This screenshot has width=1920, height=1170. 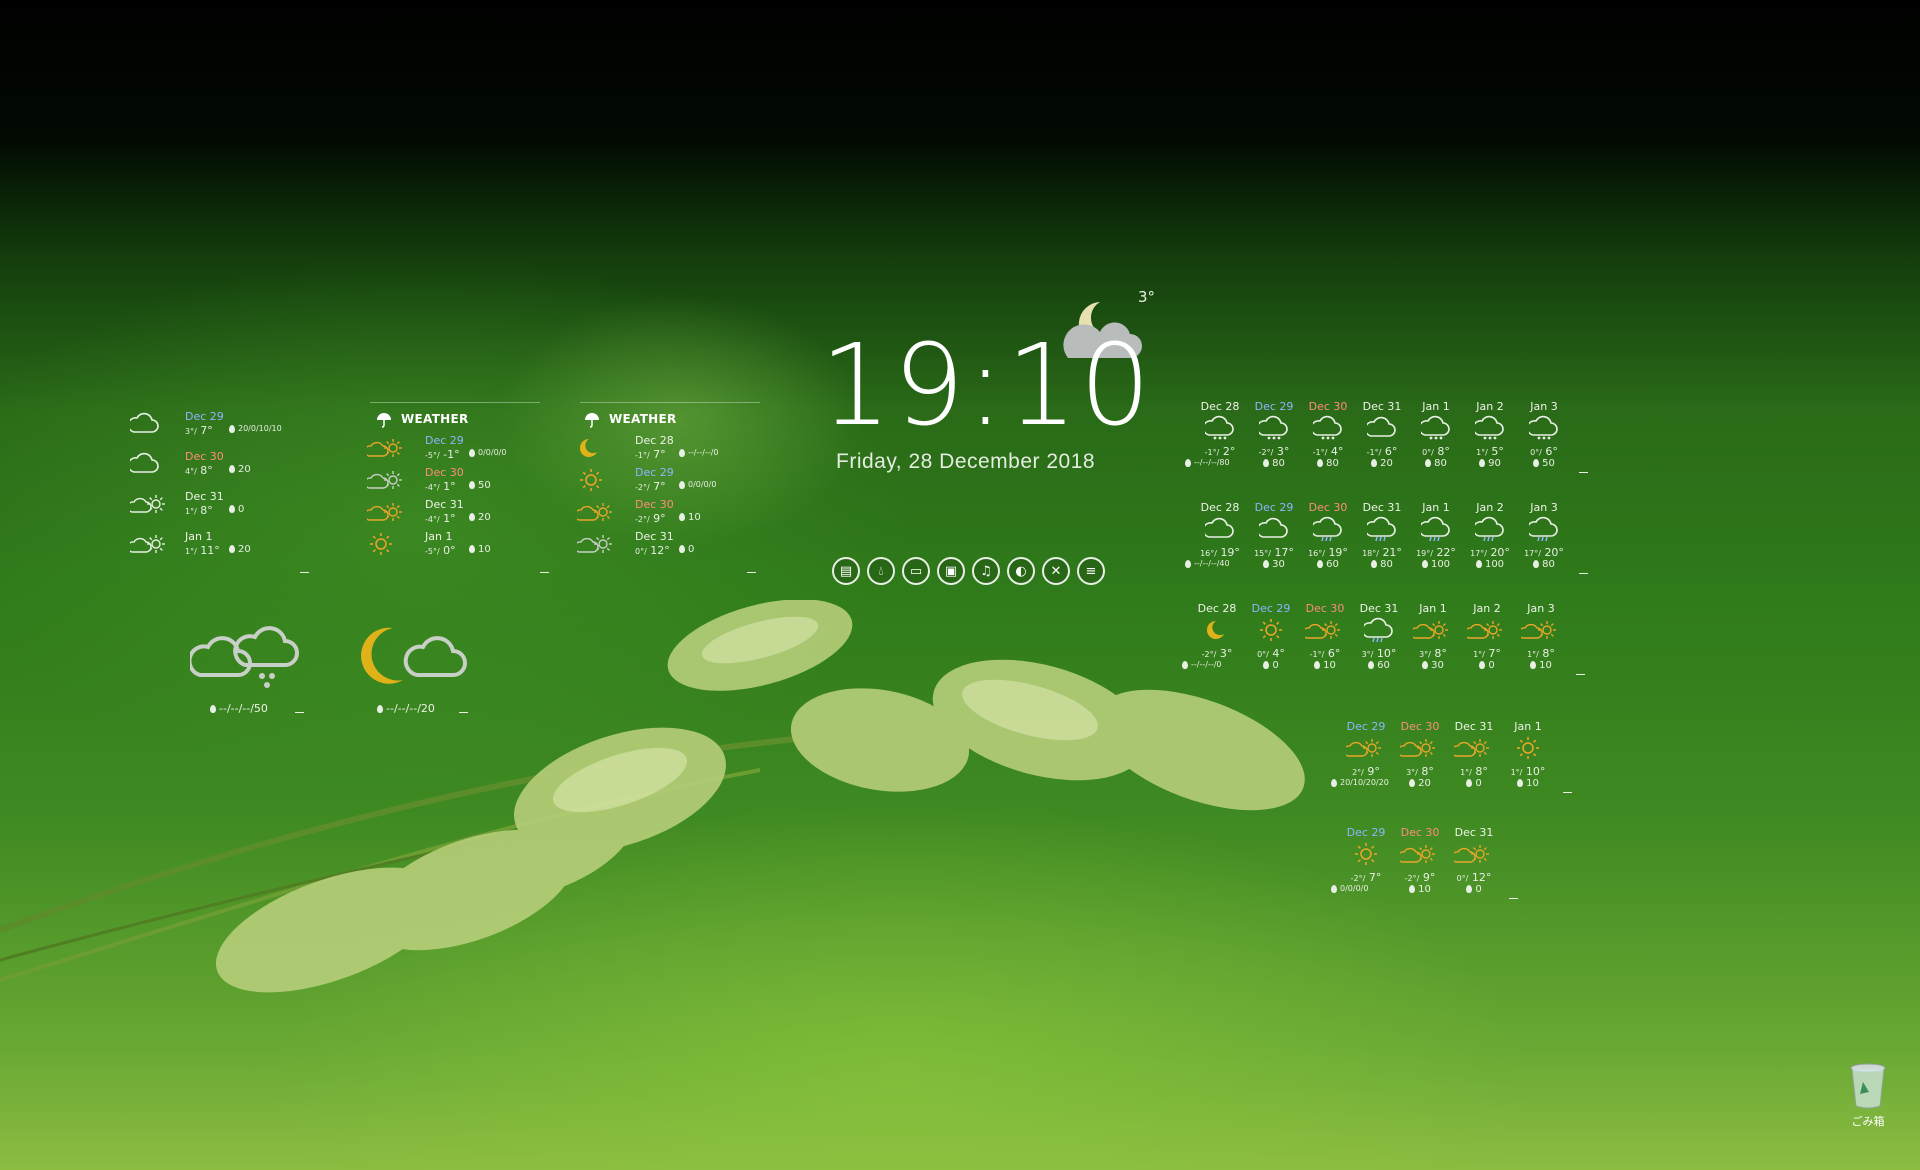 What do you see at coordinates (1021, 571) in the screenshot?
I see `browser-icon: ◐` at bounding box center [1021, 571].